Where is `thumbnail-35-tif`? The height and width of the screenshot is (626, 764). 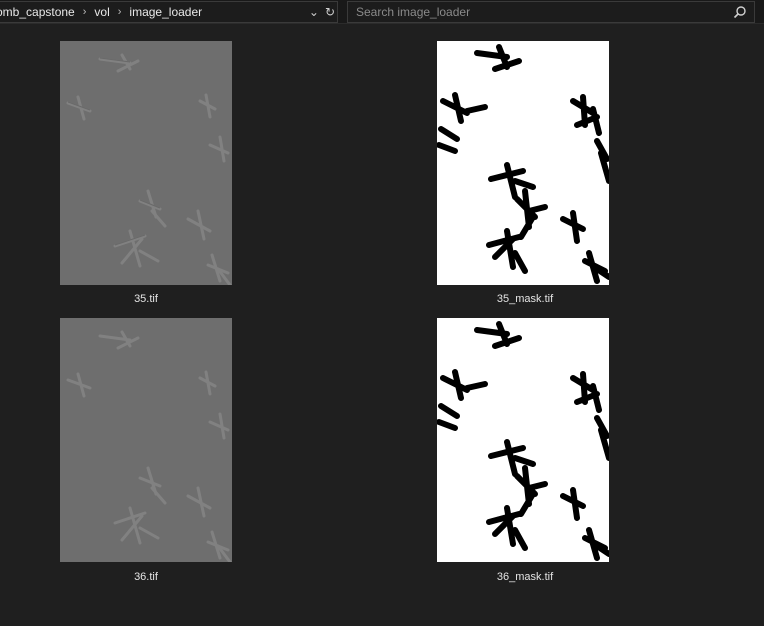
thumbnail-35-tif is located at coordinates (146, 163).